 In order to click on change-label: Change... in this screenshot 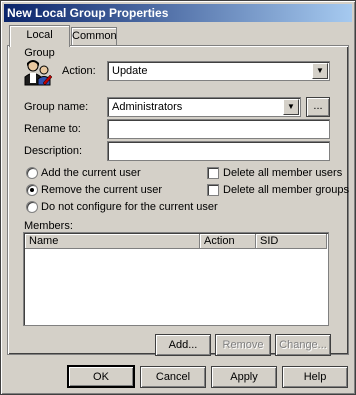, I will do `click(303, 345)`.